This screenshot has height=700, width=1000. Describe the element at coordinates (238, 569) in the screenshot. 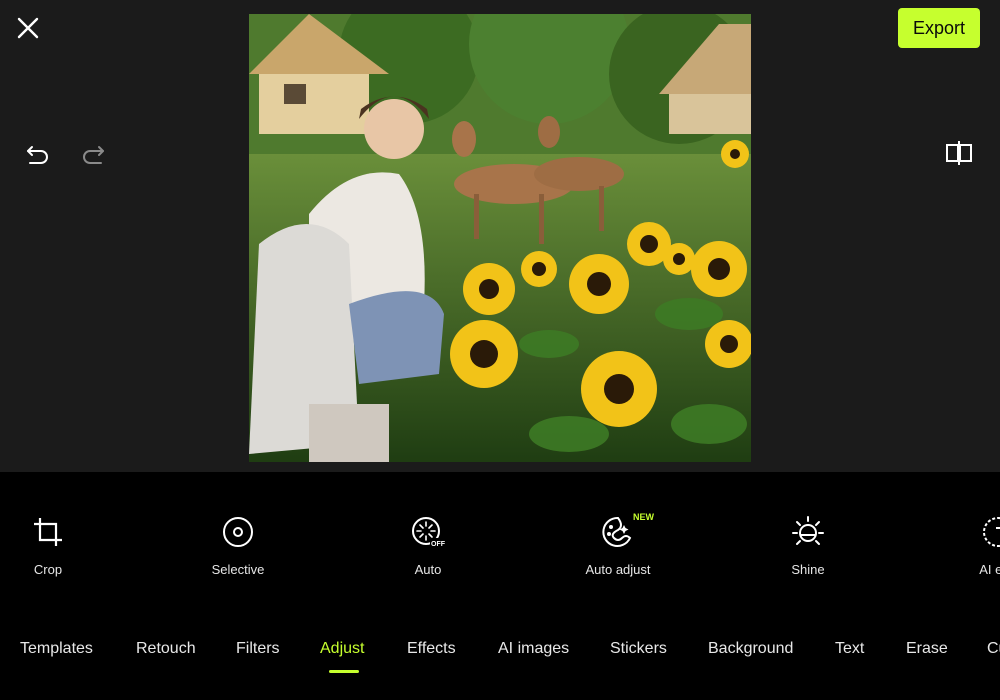

I see `tool-label: Selective` at that location.